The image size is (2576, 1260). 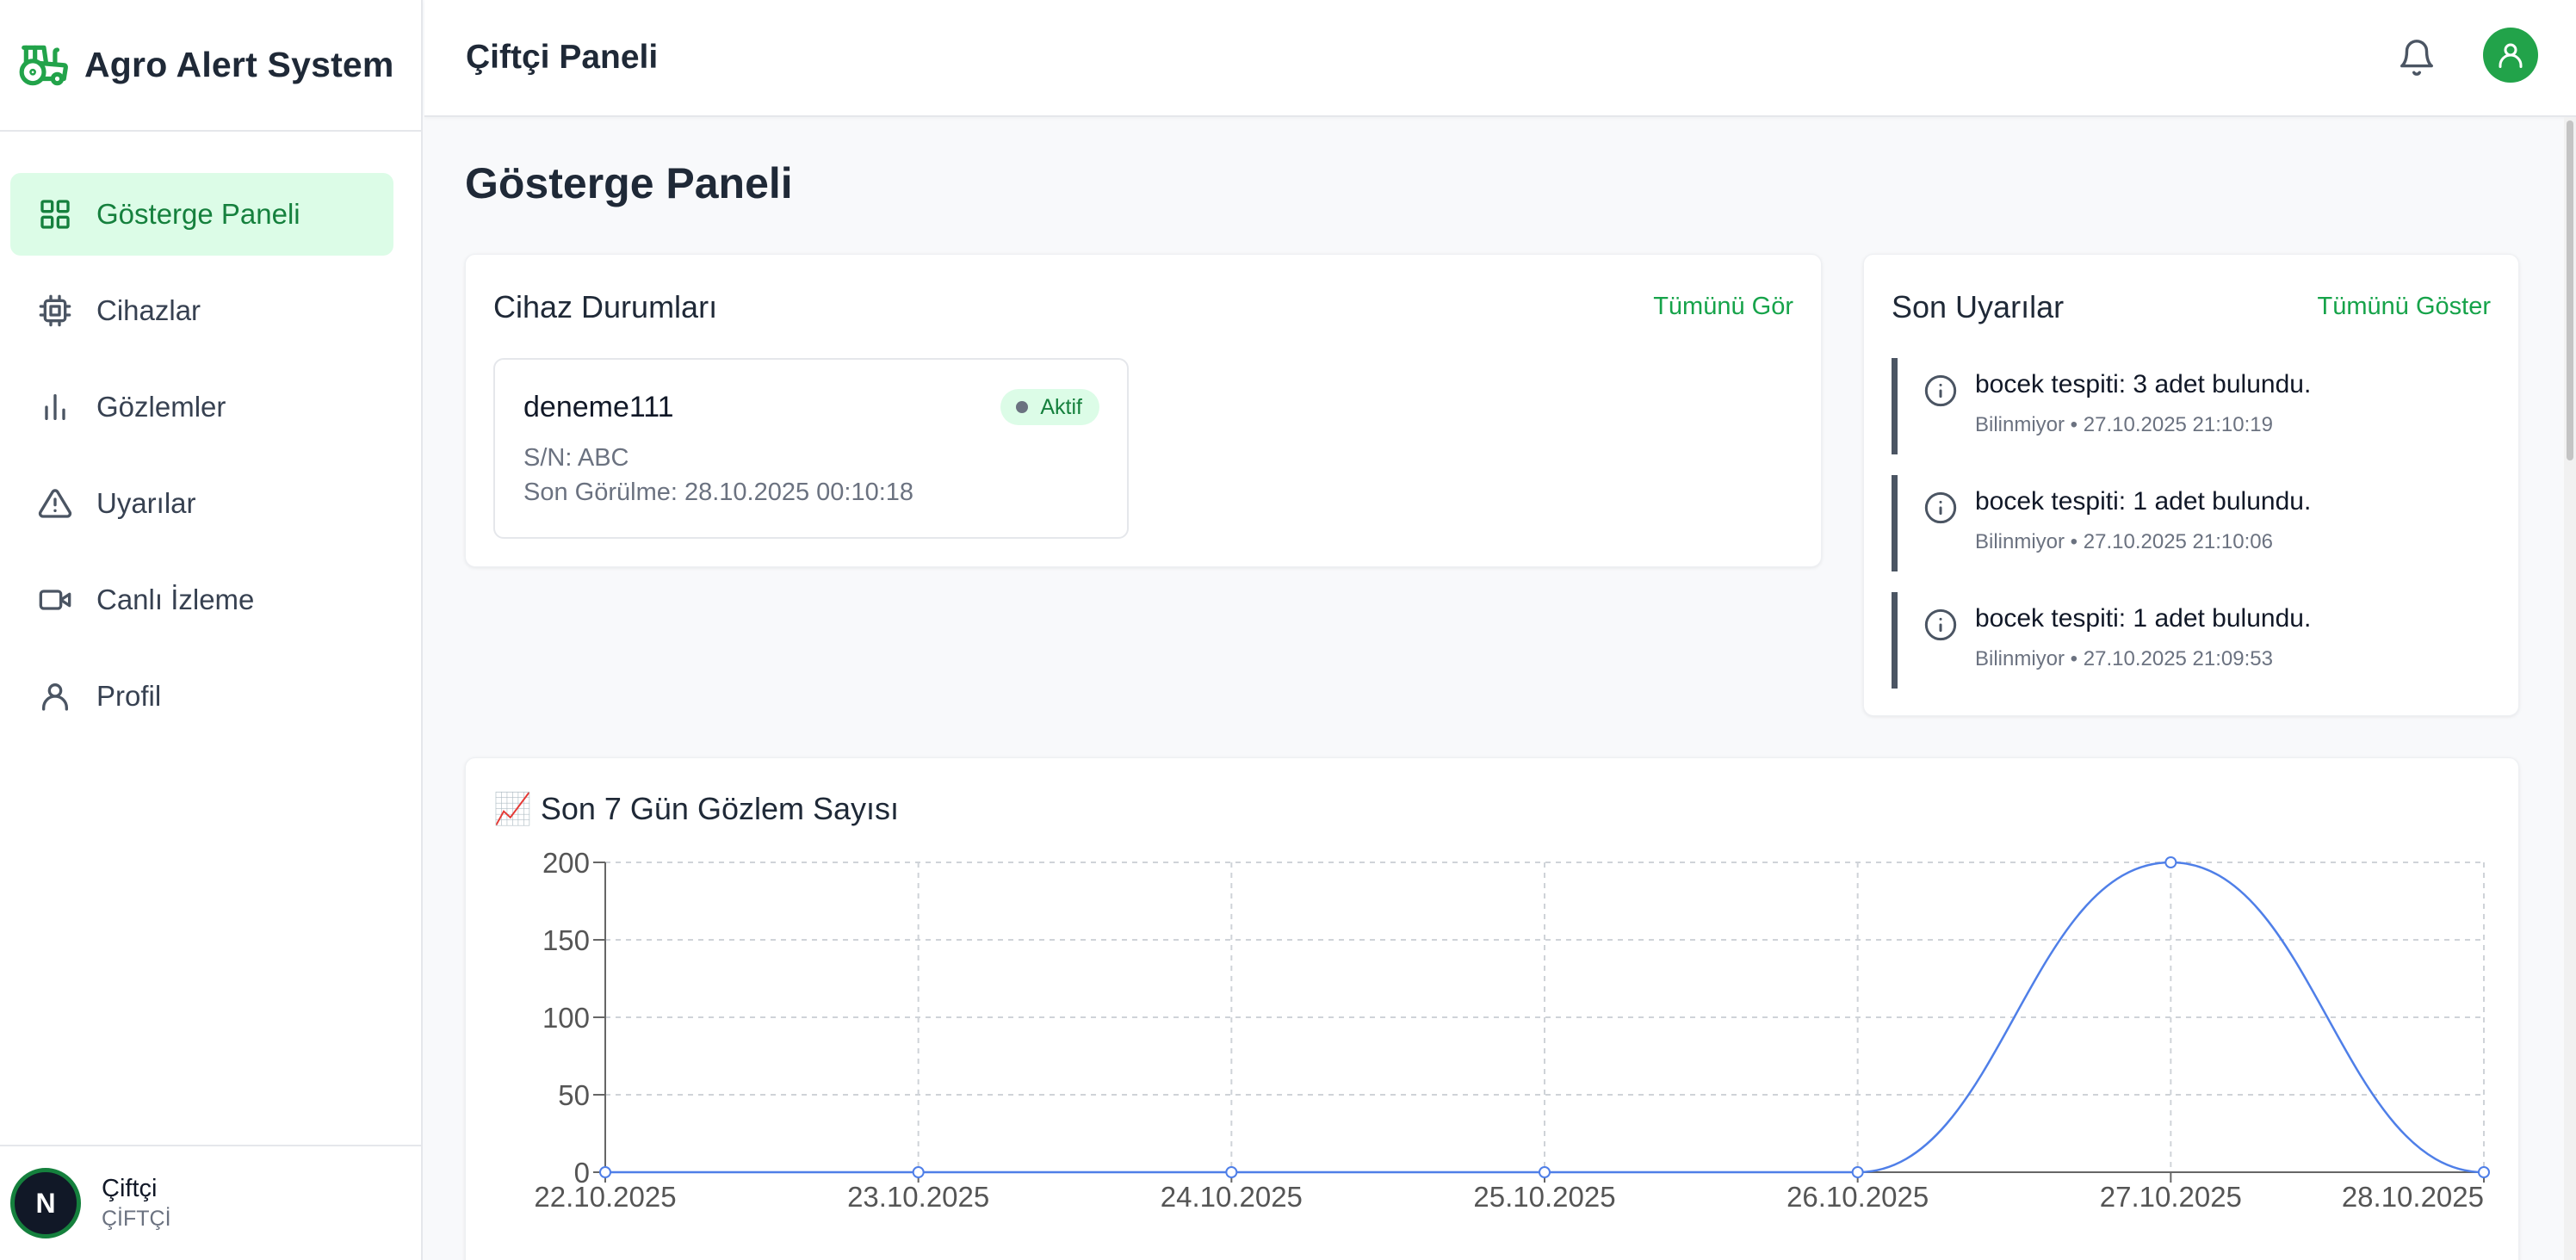 What do you see at coordinates (2178, 658) in the screenshot?
I see `alert-time: 27.10.2025 21:09:53` at bounding box center [2178, 658].